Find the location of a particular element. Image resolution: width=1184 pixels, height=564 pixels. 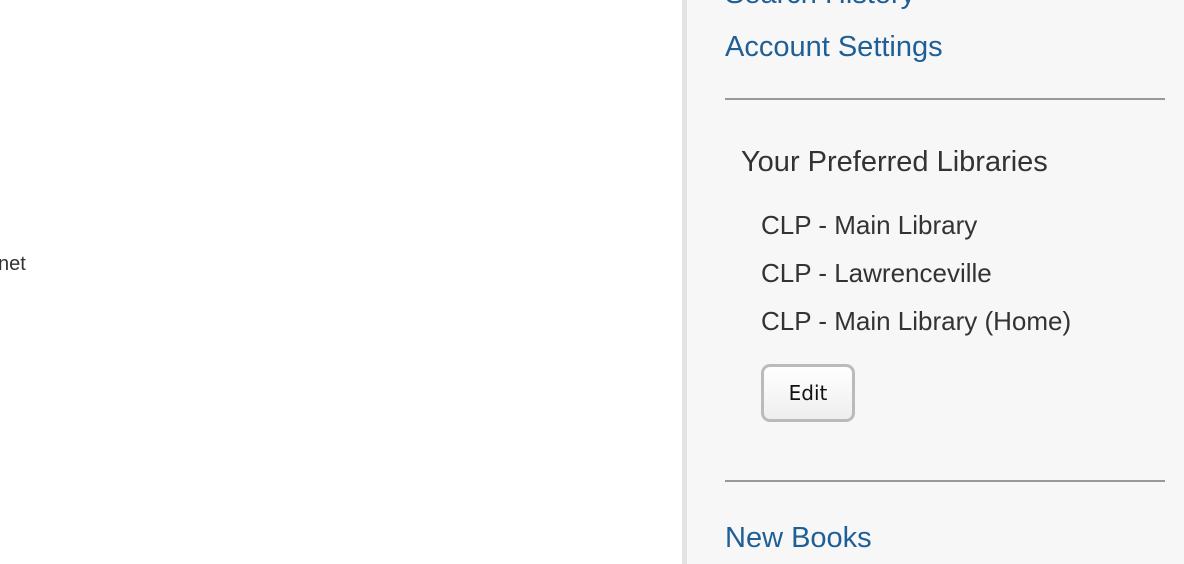

search-history-link: Search History is located at coordinates (820, 5).